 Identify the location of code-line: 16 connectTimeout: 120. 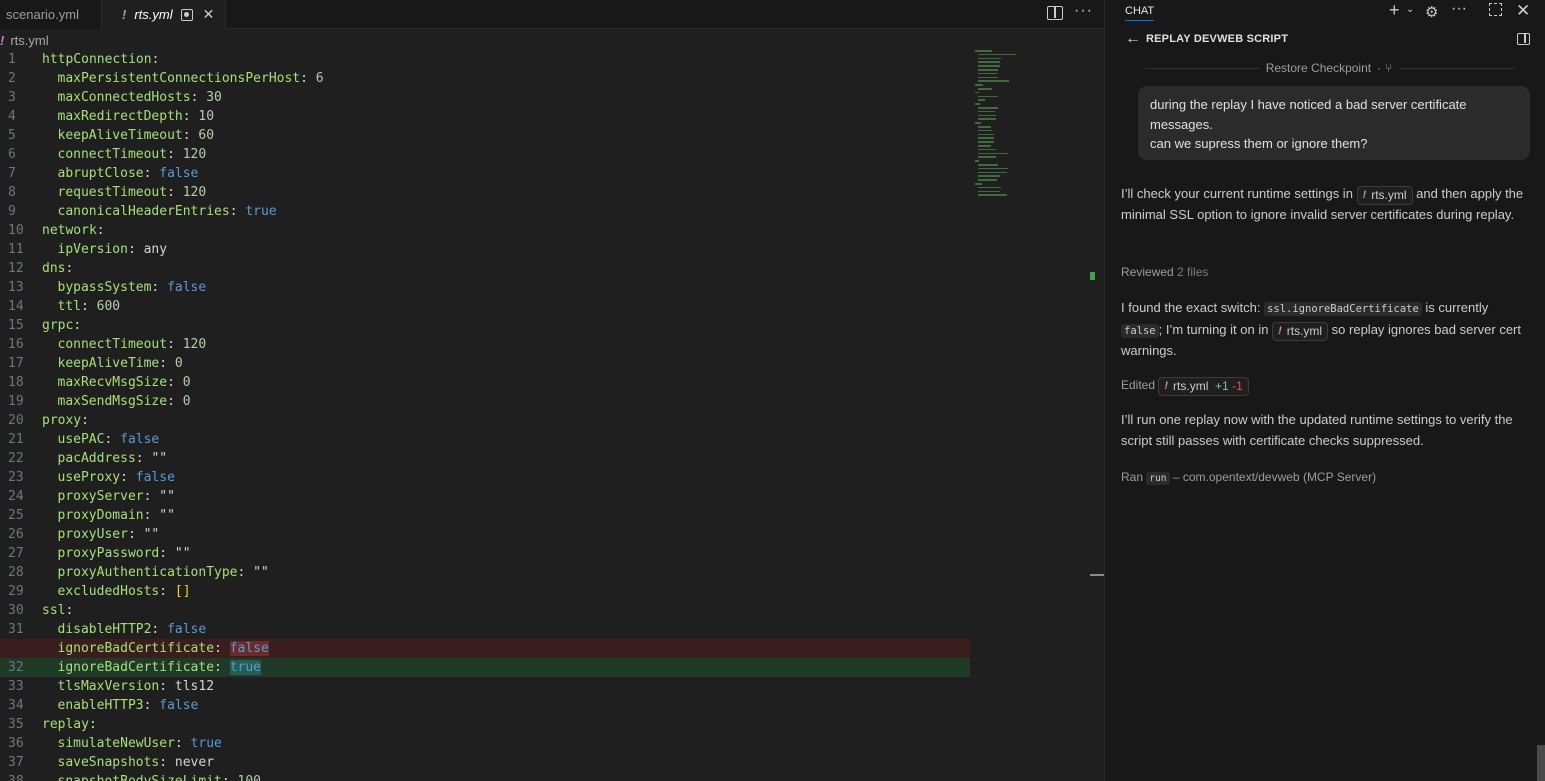
(485, 344).